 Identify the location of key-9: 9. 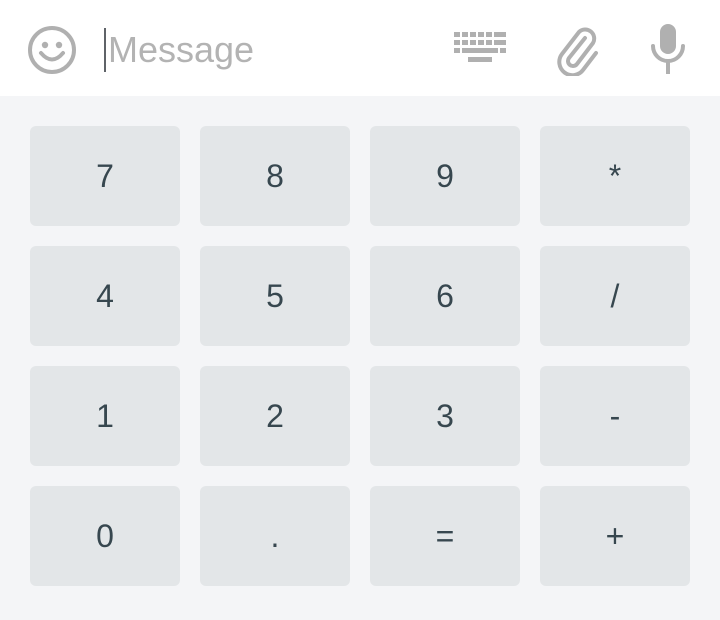
(445, 176).